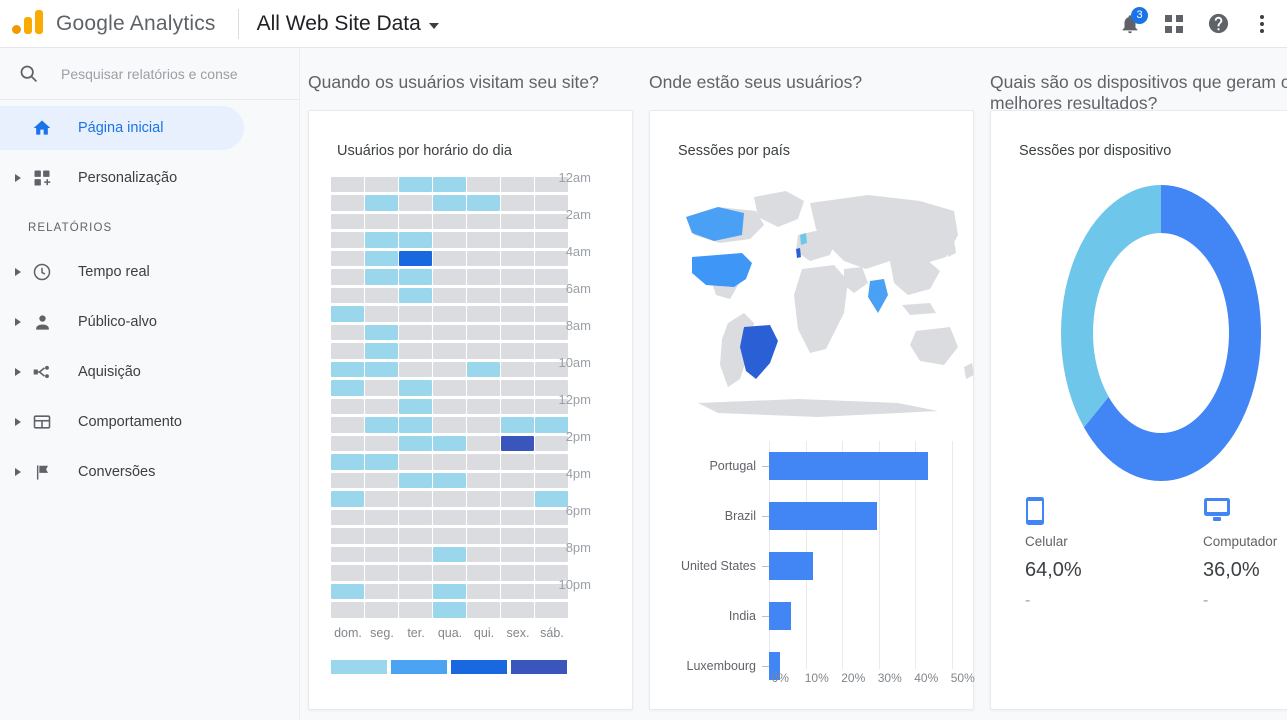 The width and height of the screenshot is (1287, 720). Describe the element at coordinates (122, 372) in the screenshot. I see `sidebar-item-aquisicao: Aquisição` at that location.